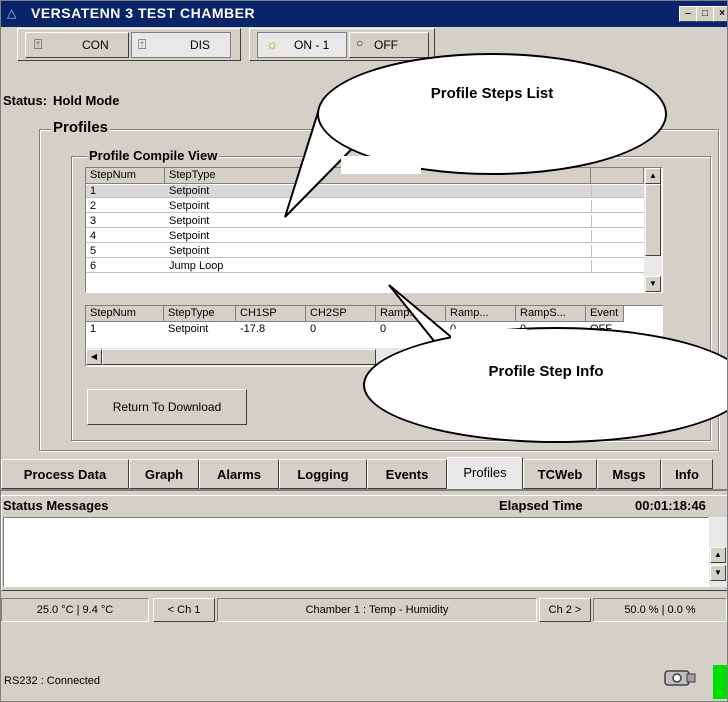 The height and width of the screenshot is (702, 728). Describe the element at coordinates (629, 474) in the screenshot. I see `tab-msgs: Msgs` at that location.